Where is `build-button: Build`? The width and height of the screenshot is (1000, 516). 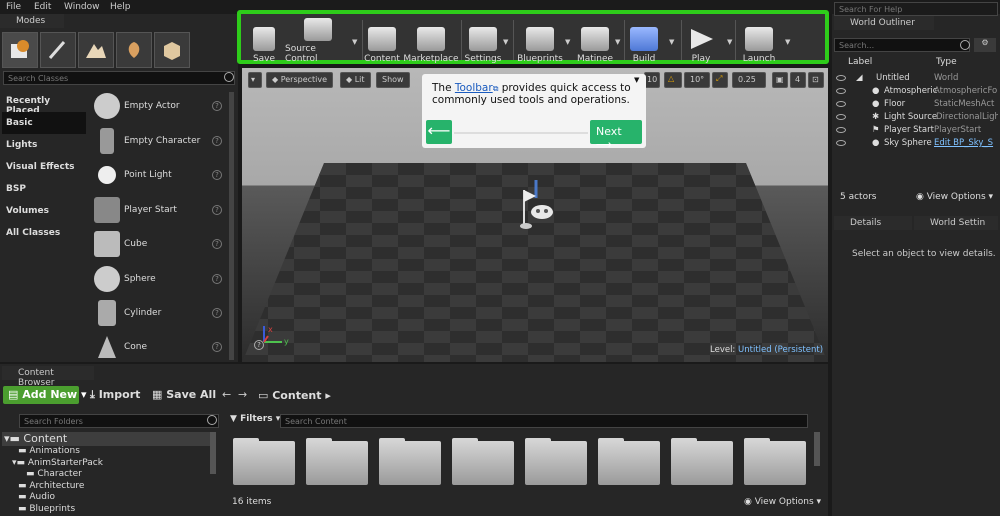
build-button: Build is located at coordinates (644, 41).